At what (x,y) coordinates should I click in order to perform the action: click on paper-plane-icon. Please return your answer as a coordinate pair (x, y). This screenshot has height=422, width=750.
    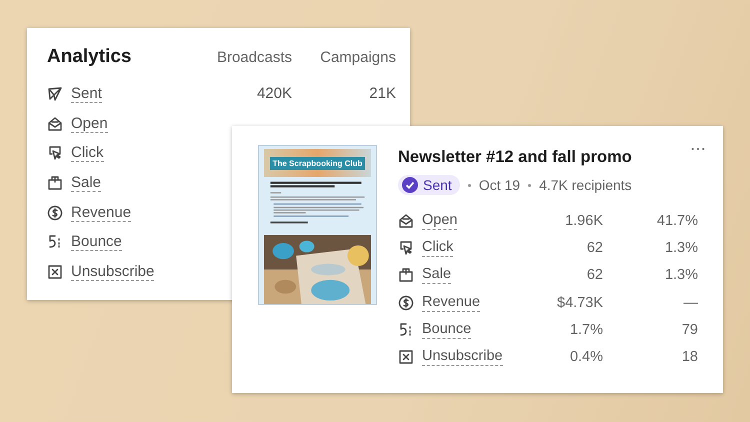
    Looking at the image, I should click on (55, 94).